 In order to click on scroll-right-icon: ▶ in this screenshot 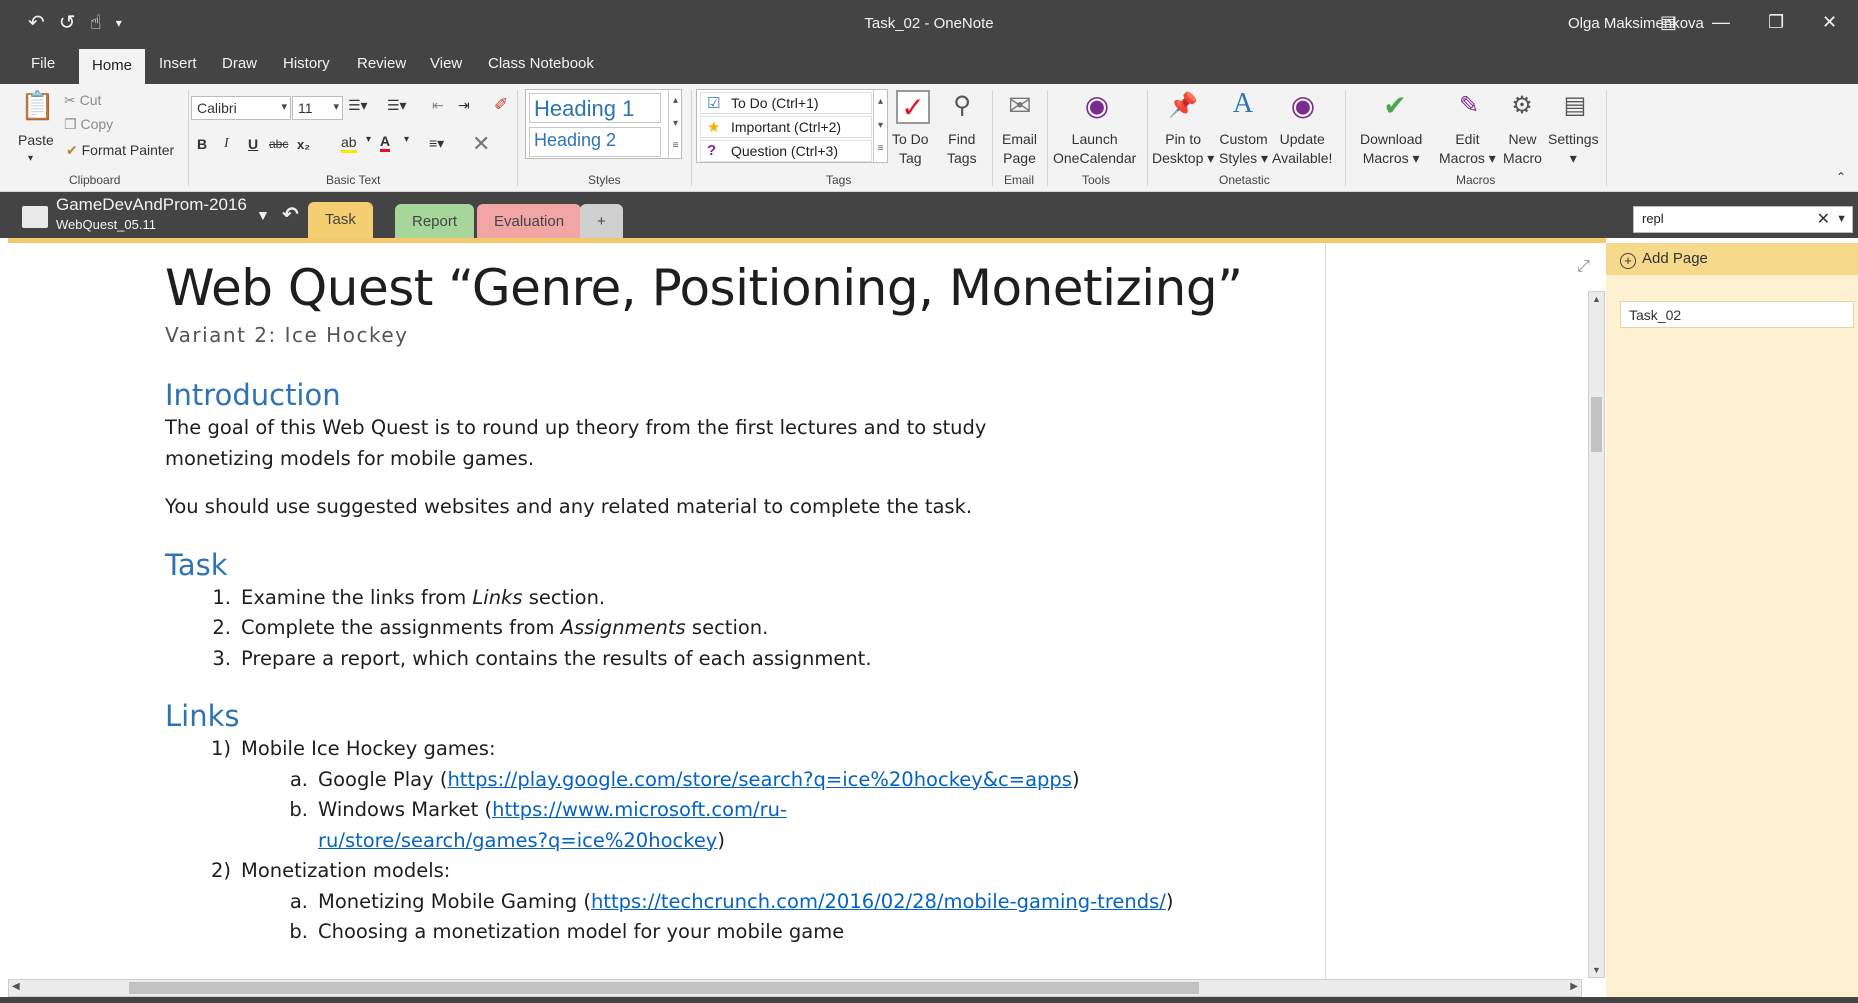, I will do `click(1574, 986)`.